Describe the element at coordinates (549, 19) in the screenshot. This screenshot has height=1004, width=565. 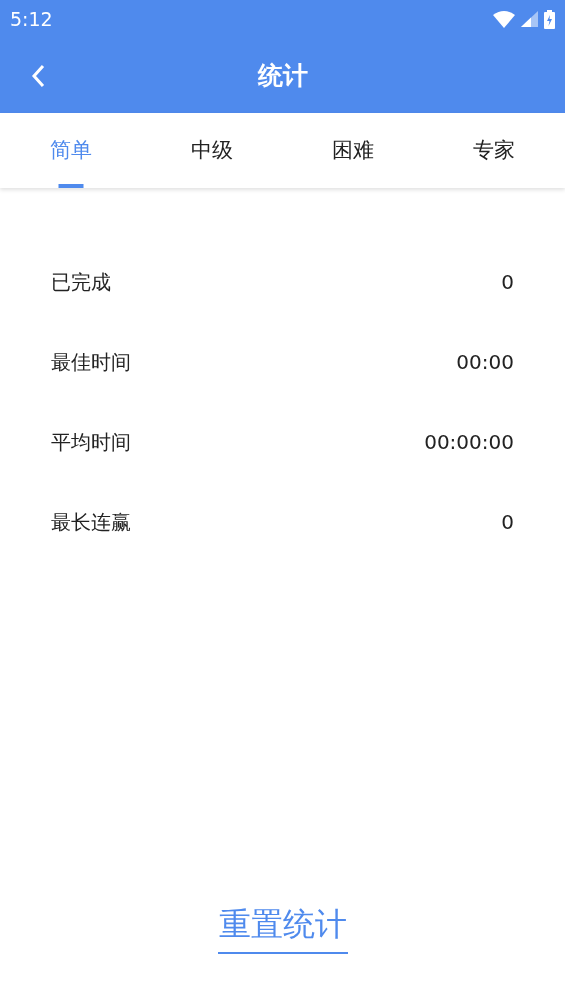
I see `battery-icon` at that location.